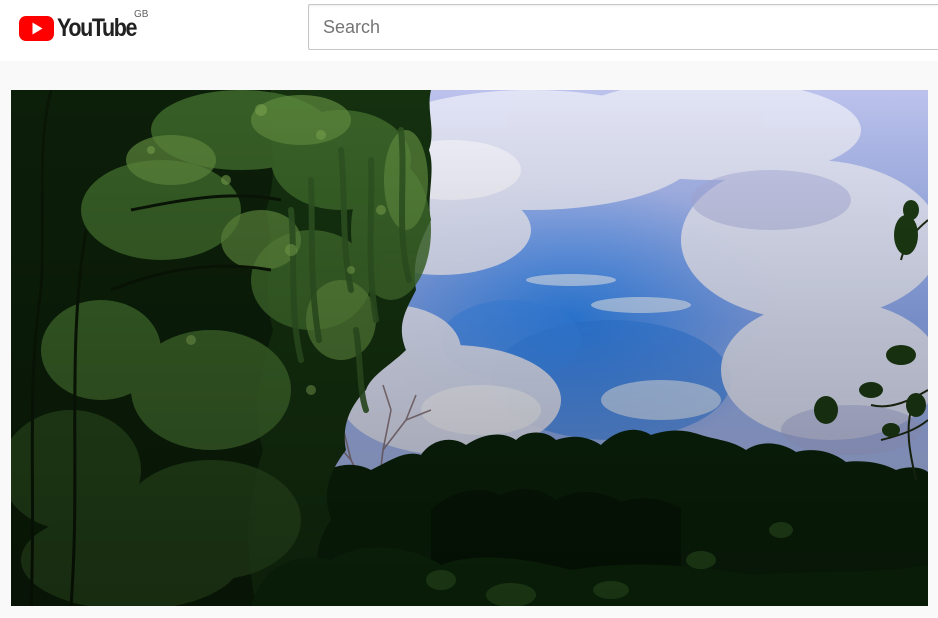 This screenshot has width=938, height=618. I want to click on youtube-logo: YouTube, so click(84, 28).